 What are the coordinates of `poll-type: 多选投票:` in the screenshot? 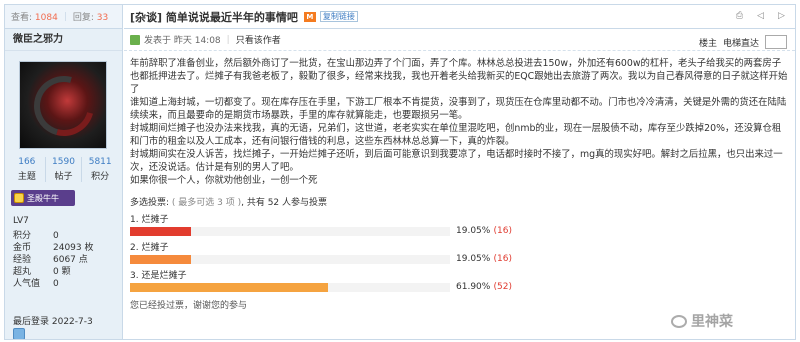 It's located at (150, 203).